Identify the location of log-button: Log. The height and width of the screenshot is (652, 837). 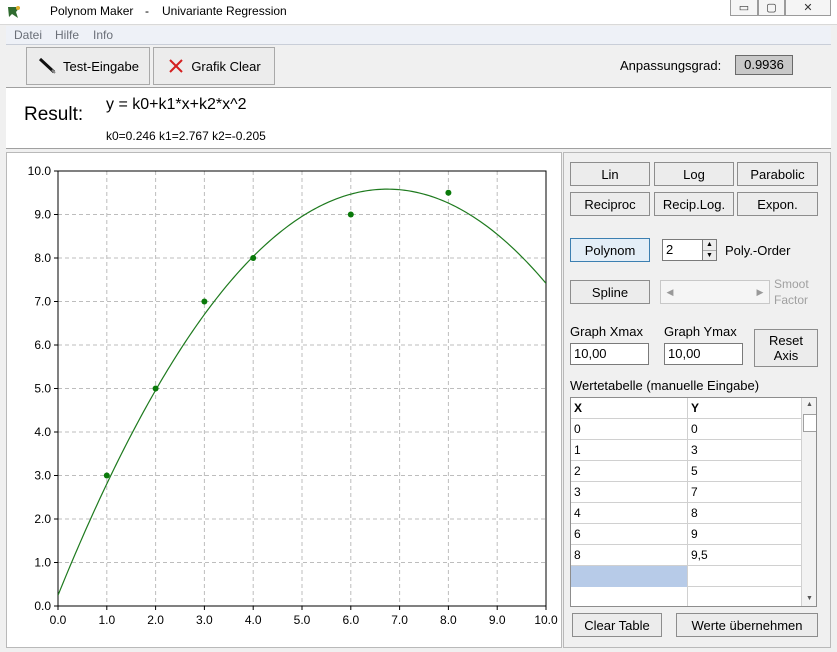
(694, 174).